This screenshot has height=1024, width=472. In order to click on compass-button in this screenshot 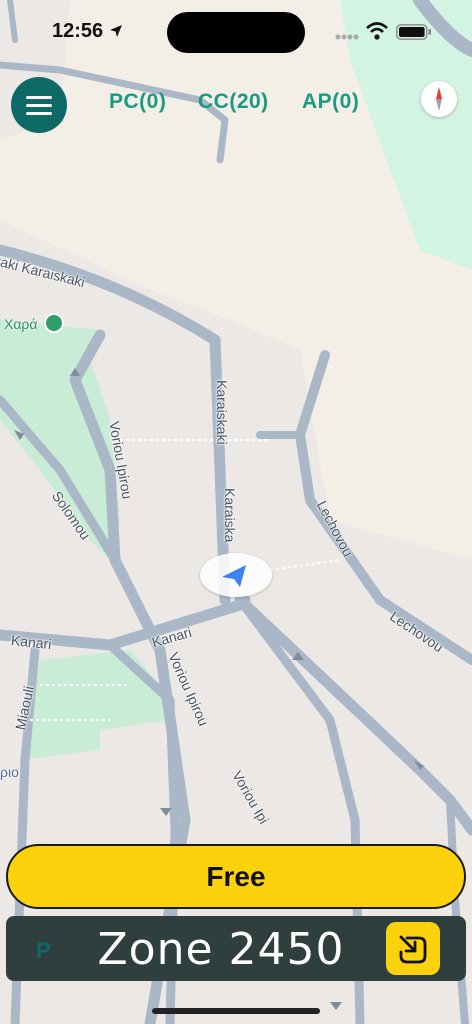, I will do `click(439, 99)`.